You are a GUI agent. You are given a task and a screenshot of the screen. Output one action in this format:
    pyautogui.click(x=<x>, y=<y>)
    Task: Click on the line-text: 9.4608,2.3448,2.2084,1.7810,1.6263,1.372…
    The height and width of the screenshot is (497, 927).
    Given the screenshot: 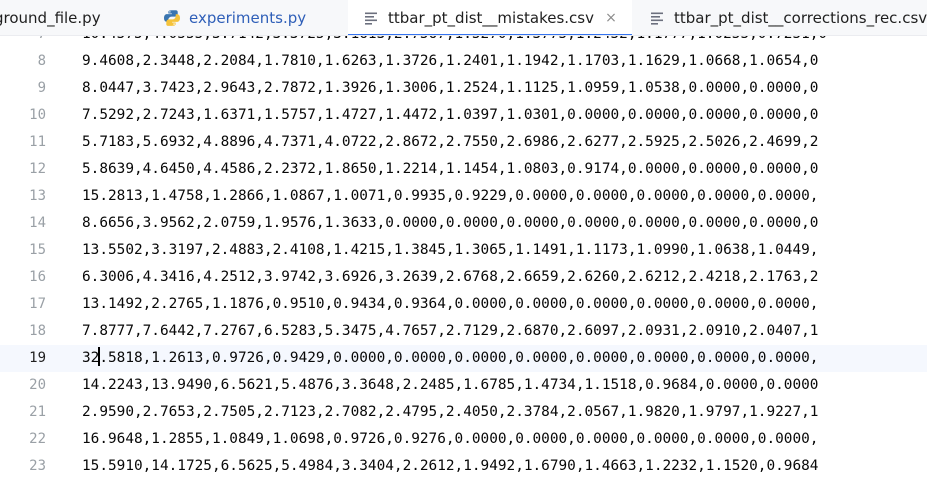 What is the action you would take?
    pyautogui.click(x=450, y=61)
    